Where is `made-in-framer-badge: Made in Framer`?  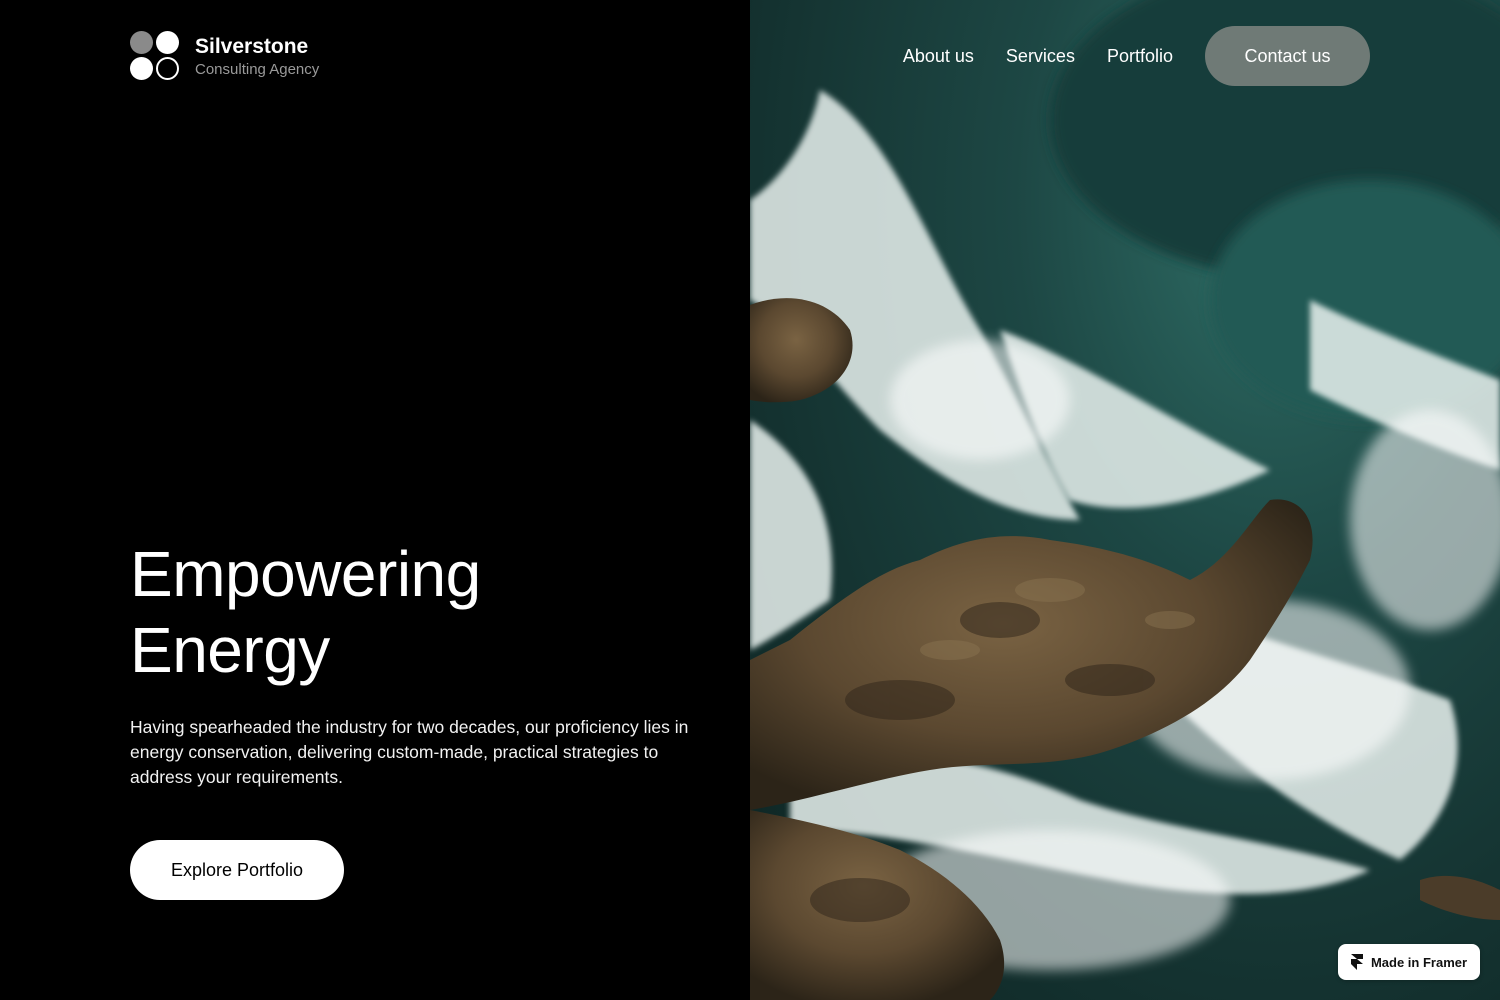 made-in-framer-badge: Made in Framer is located at coordinates (1409, 962).